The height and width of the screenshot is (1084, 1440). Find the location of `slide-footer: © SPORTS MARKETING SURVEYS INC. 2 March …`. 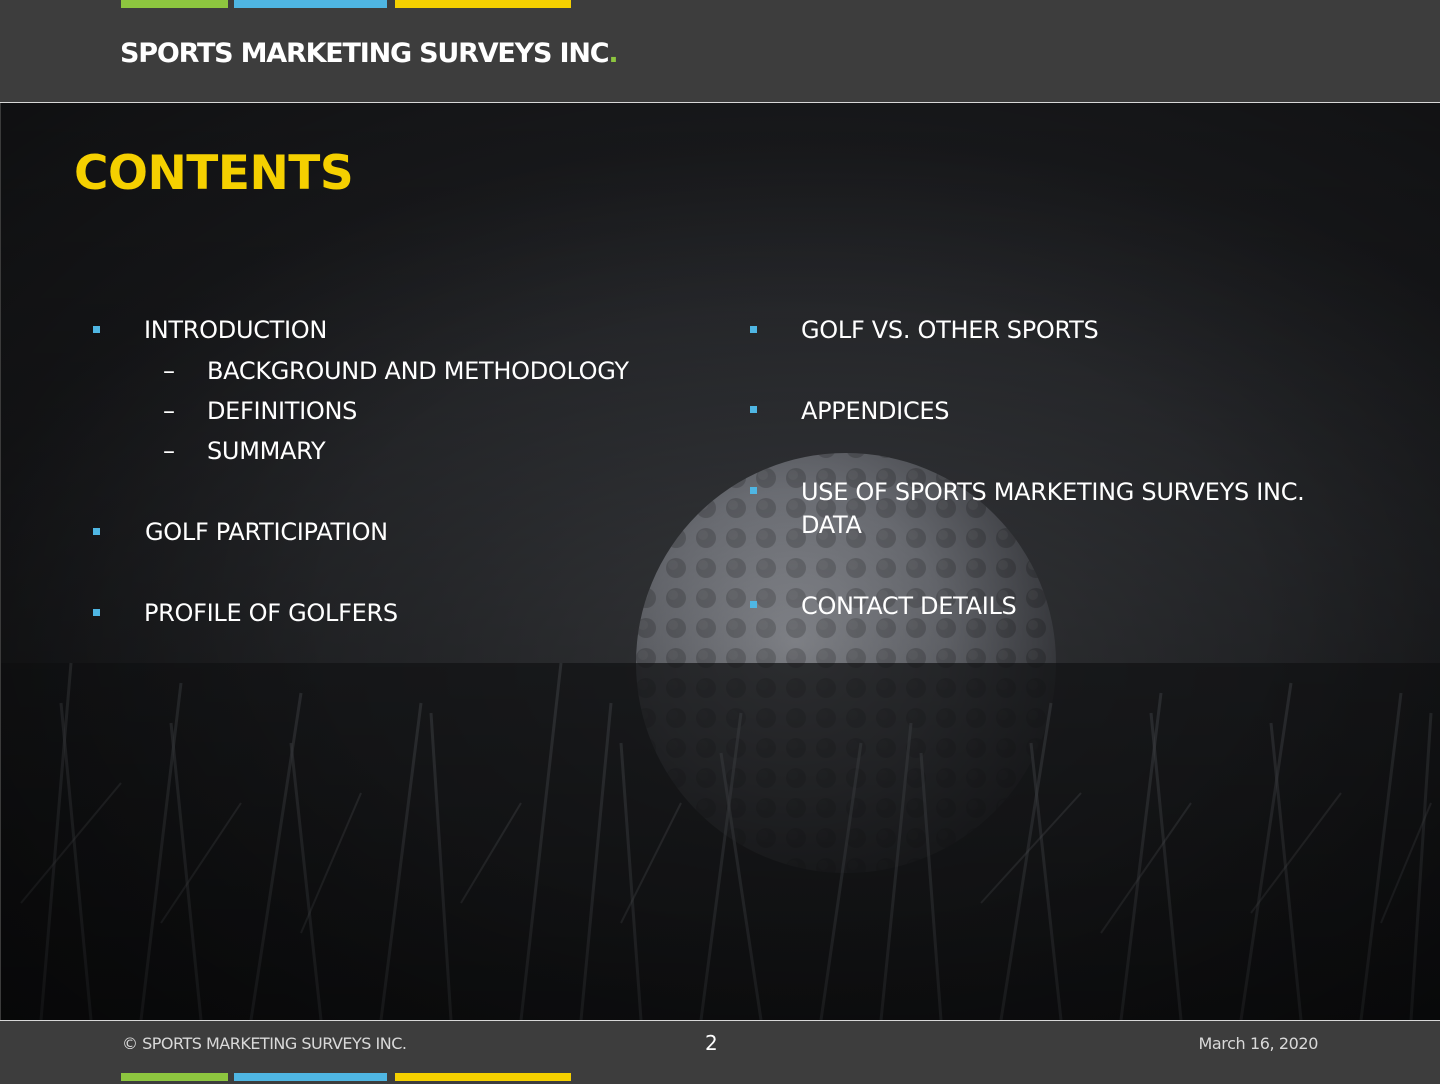

slide-footer: © SPORTS MARKETING SURVEYS INC. 2 March … is located at coordinates (720, 1052).